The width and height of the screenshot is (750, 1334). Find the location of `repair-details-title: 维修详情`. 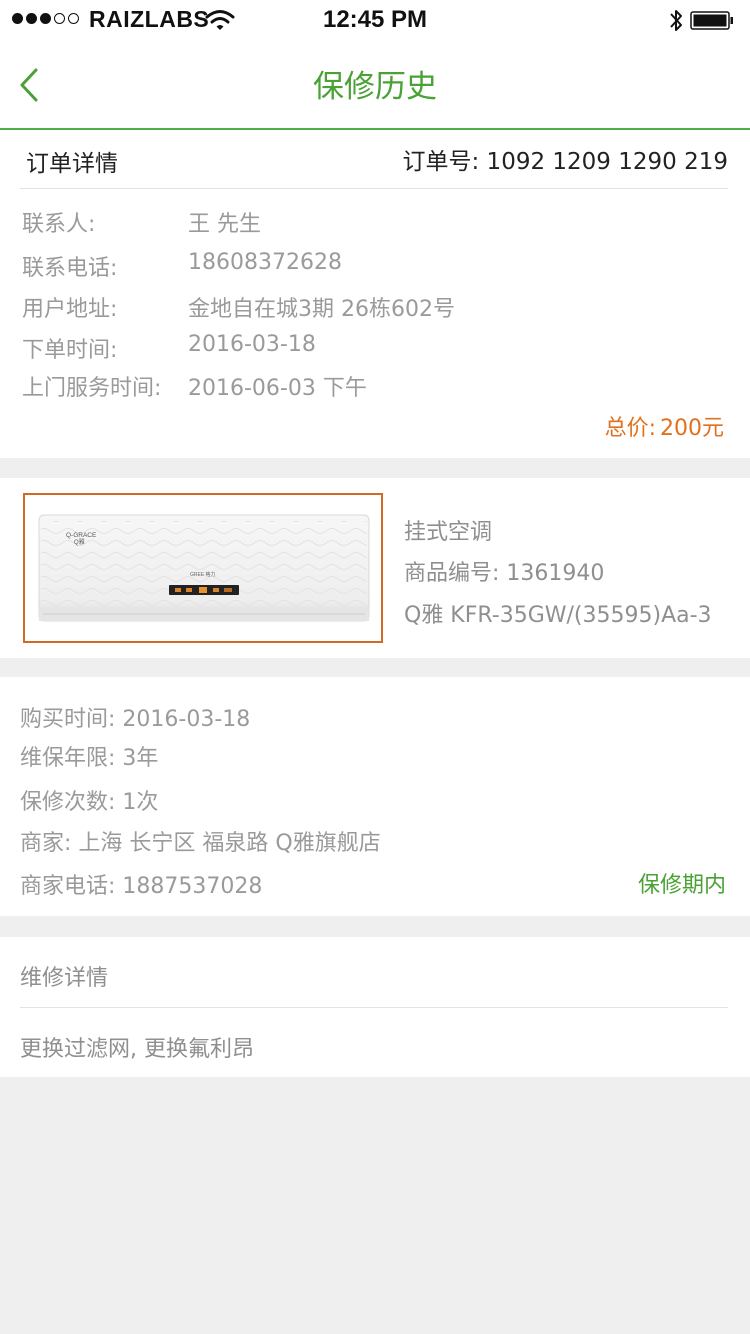

repair-details-title: 维修详情 is located at coordinates (64, 978).